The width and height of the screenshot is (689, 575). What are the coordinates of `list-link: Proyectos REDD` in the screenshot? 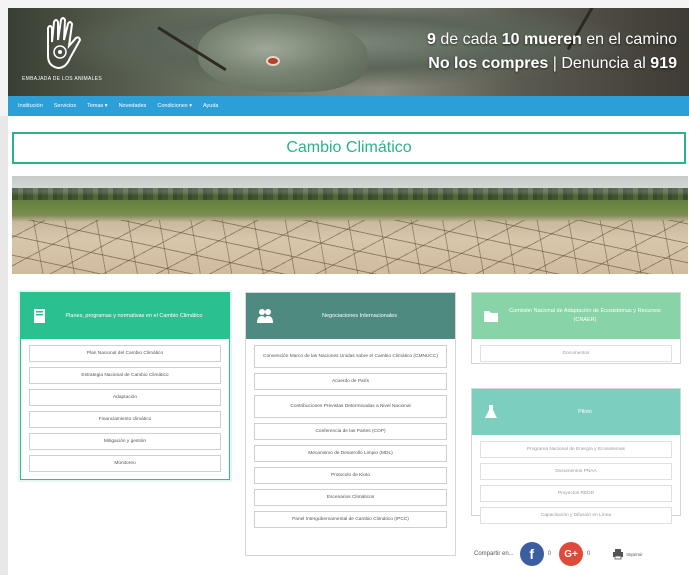 It's located at (576, 493).